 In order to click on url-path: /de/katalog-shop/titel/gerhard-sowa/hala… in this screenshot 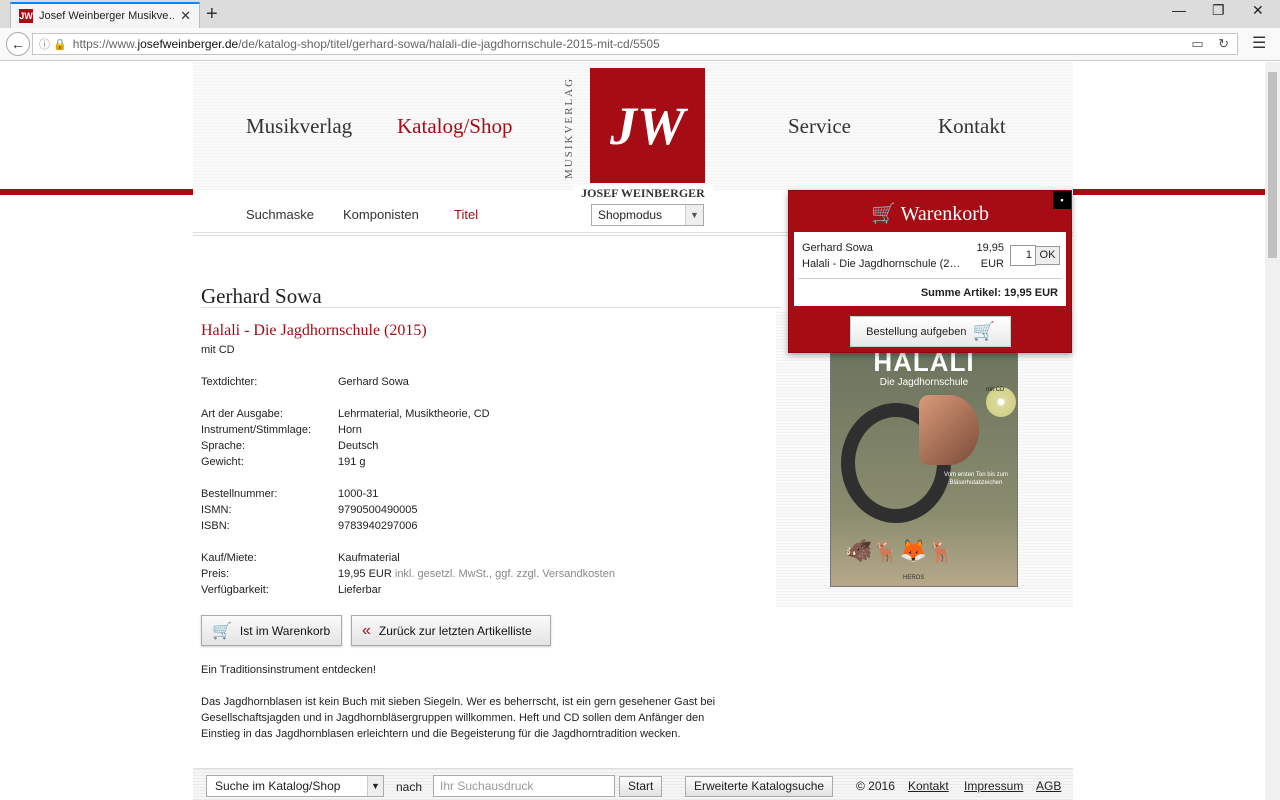, I will do `click(449, 44)`.